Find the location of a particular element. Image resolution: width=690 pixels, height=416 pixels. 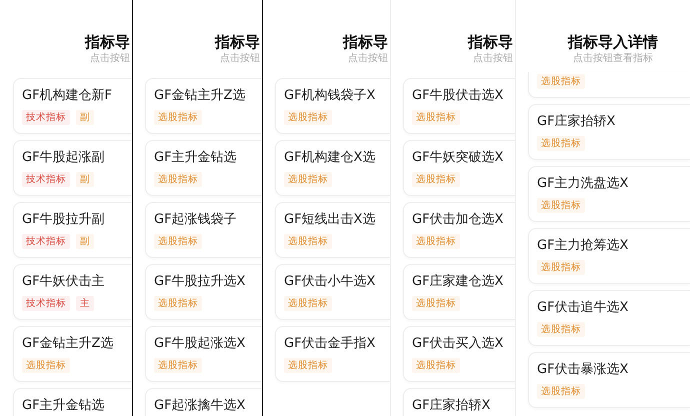

indicator-card: GF主力抢筹选X 选股指标 is located at coordinates (609, 256).